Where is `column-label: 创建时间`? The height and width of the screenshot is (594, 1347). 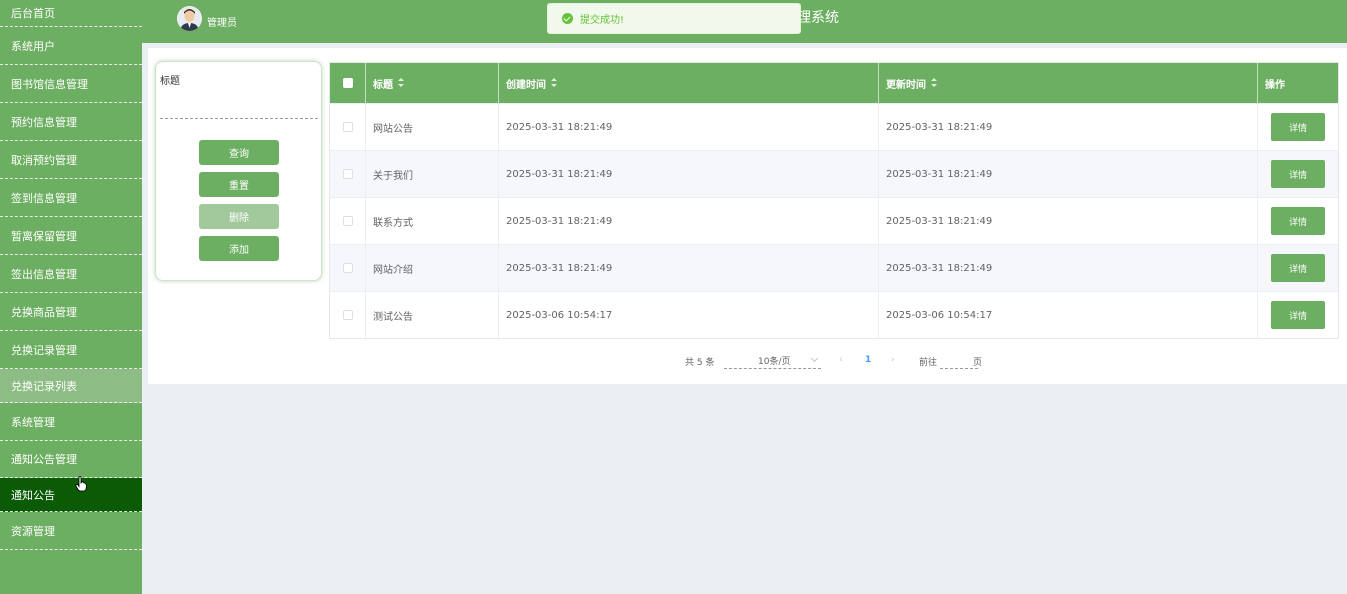 column-label: 创建时间 is located at coordinates (526, 85).